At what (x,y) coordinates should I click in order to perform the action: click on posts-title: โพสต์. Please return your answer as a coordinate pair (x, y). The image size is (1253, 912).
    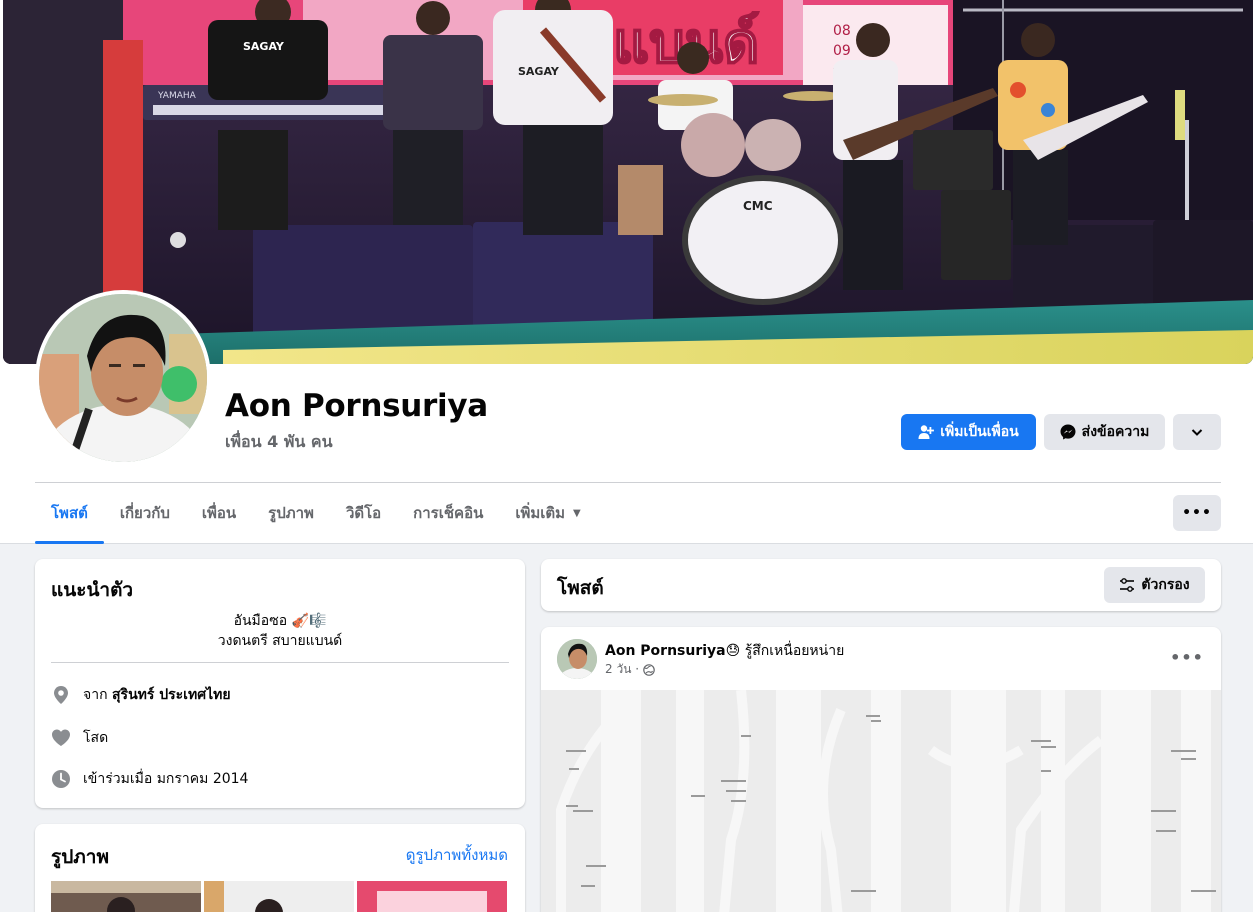
    Looking at the image, I should click on (580, 588).